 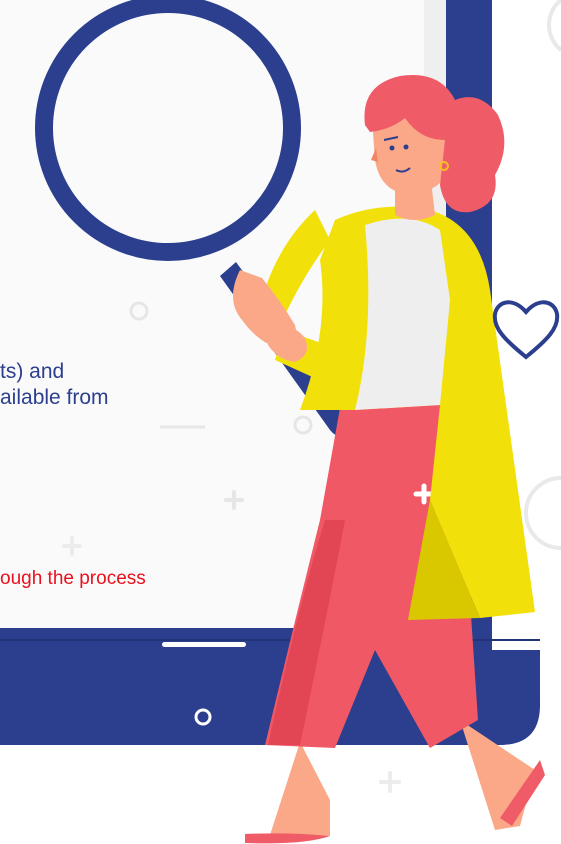 I want to click on home-bar, so click(x=204, y=644).